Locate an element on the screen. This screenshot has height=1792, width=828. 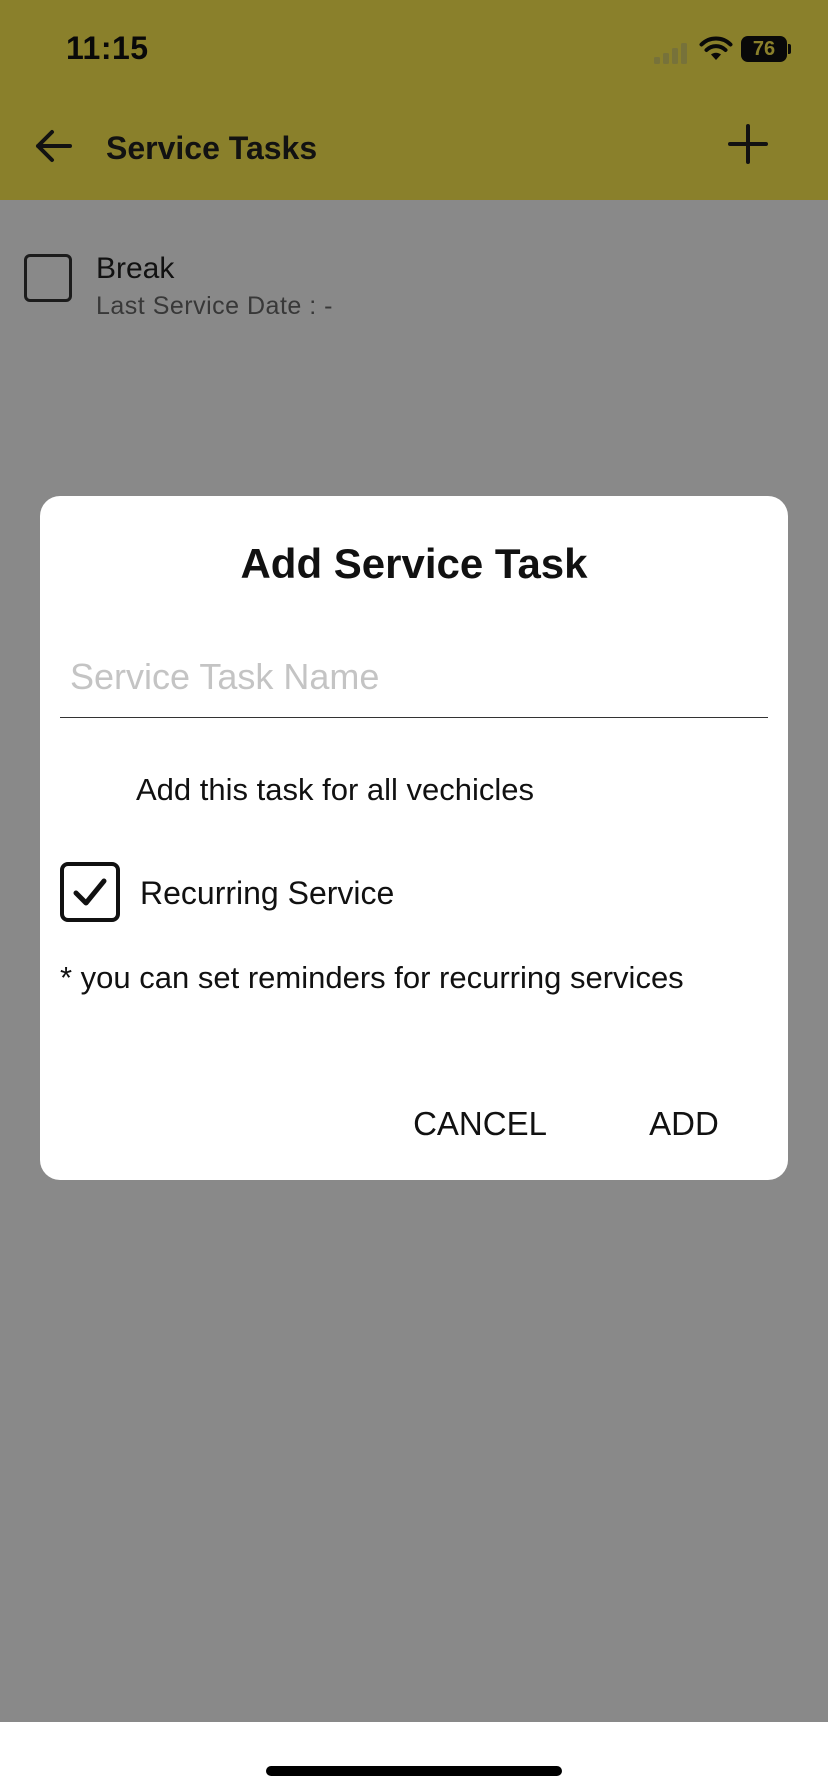
checkmark-icon is located at coordinates (90, 892).